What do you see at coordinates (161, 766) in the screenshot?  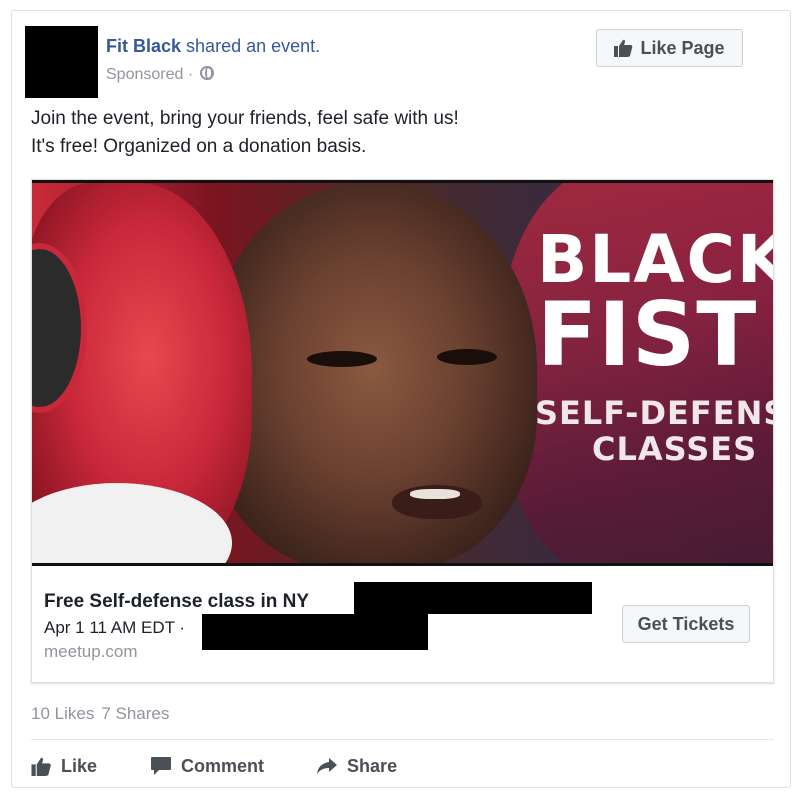 I see `comment-icon` at bounding box center [161, 766].